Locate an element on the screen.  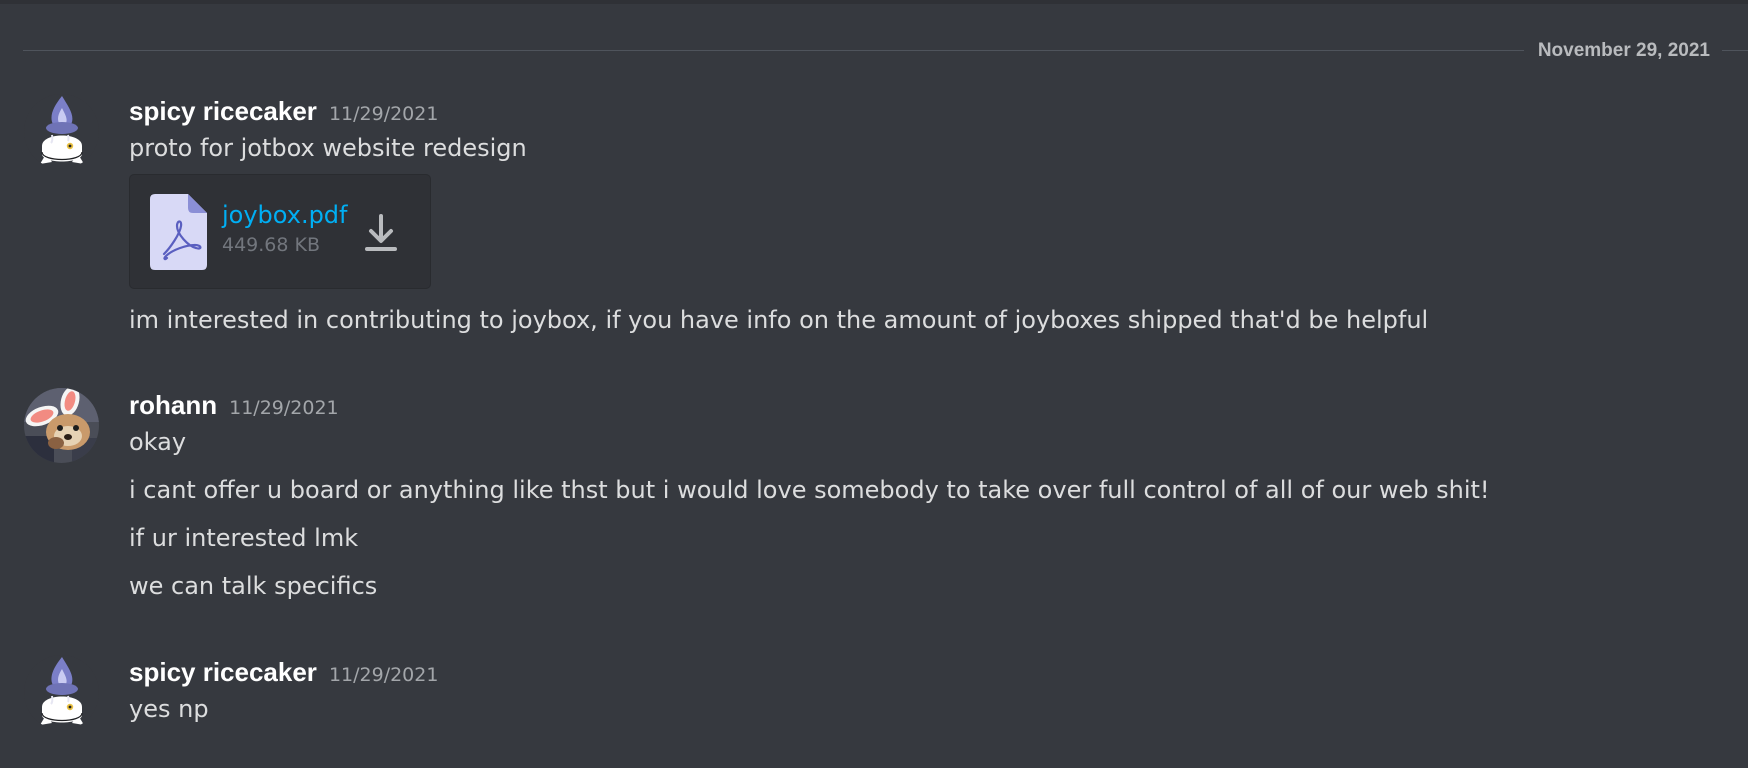
bunny-ears-photo-avatar-icon is located at coordinates (61, 425).